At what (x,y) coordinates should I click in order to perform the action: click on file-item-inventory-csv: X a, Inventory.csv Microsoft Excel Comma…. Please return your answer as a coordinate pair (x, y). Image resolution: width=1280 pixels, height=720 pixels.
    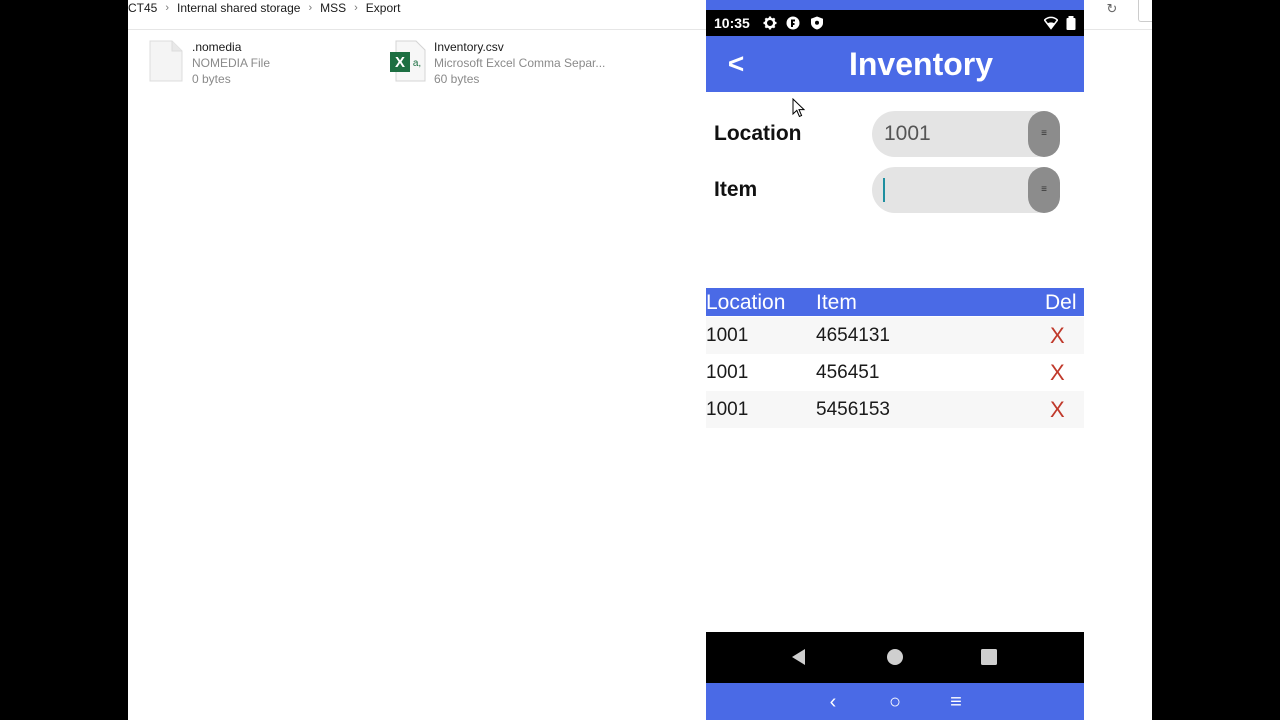
    Looking at the image, I should click on (500, 63).